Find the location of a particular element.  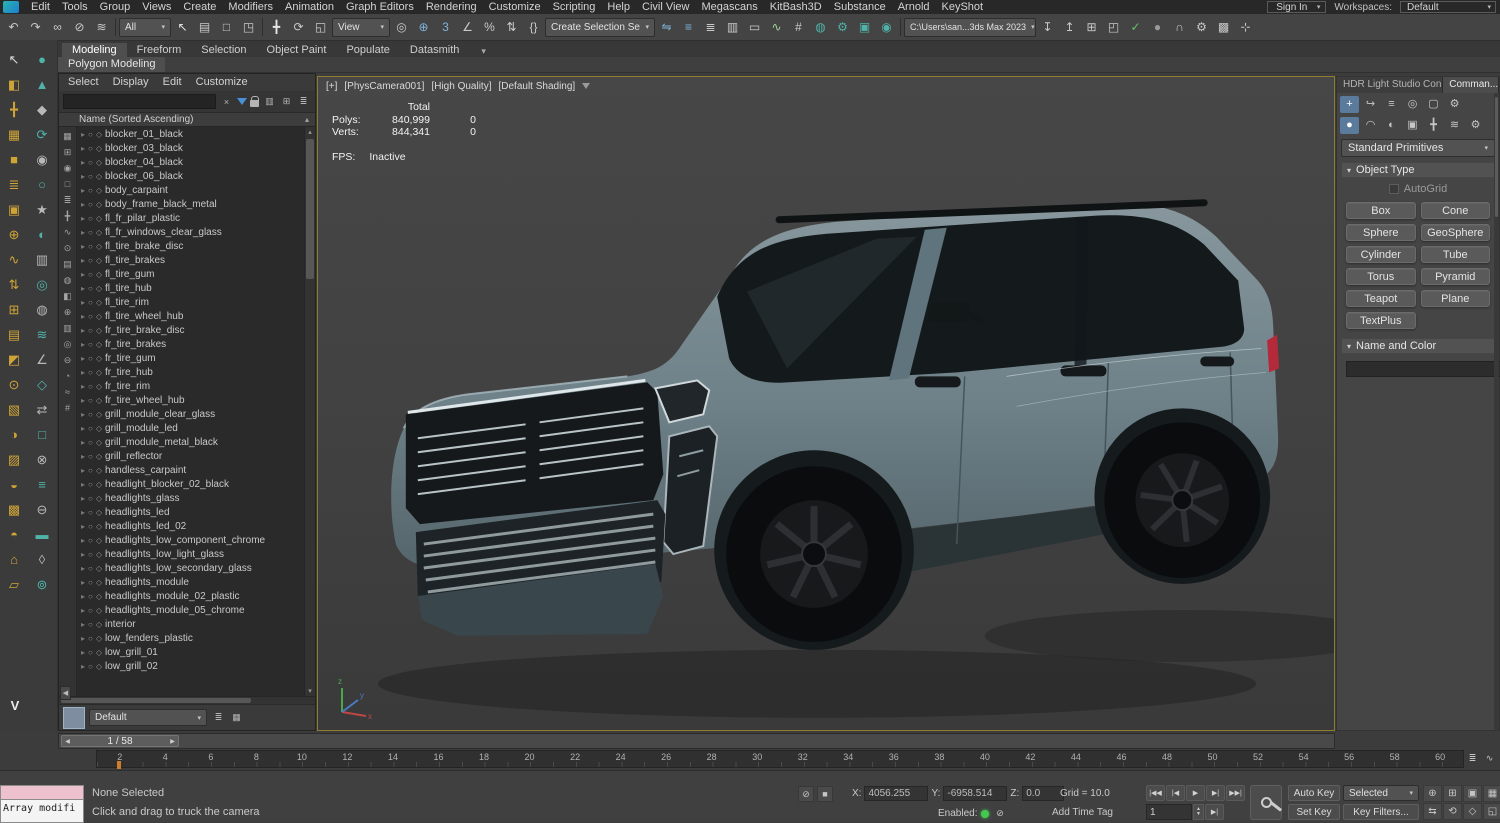

explorer-tool-icon: ∿ is located at coordinates (67, 232).